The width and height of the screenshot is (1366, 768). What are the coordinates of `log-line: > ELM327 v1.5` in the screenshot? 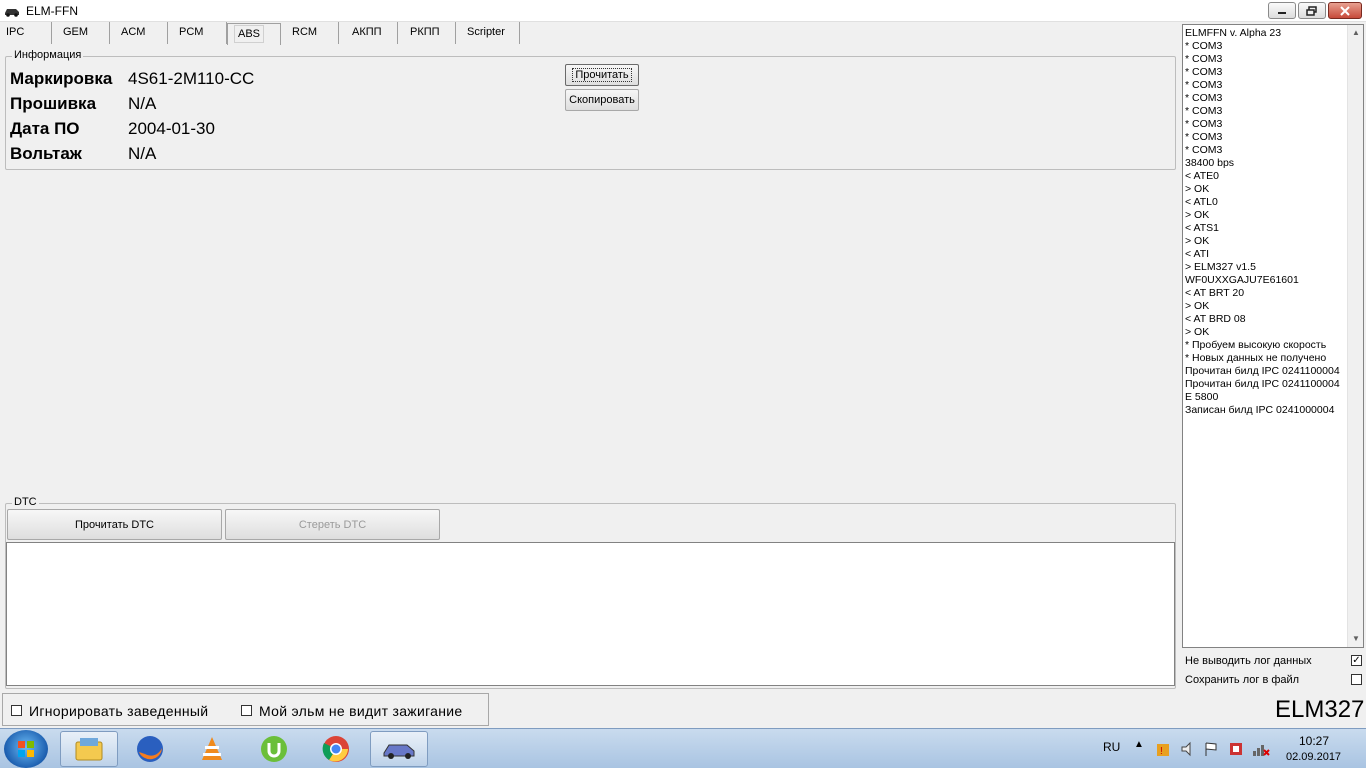 It's located at (1220, 267).